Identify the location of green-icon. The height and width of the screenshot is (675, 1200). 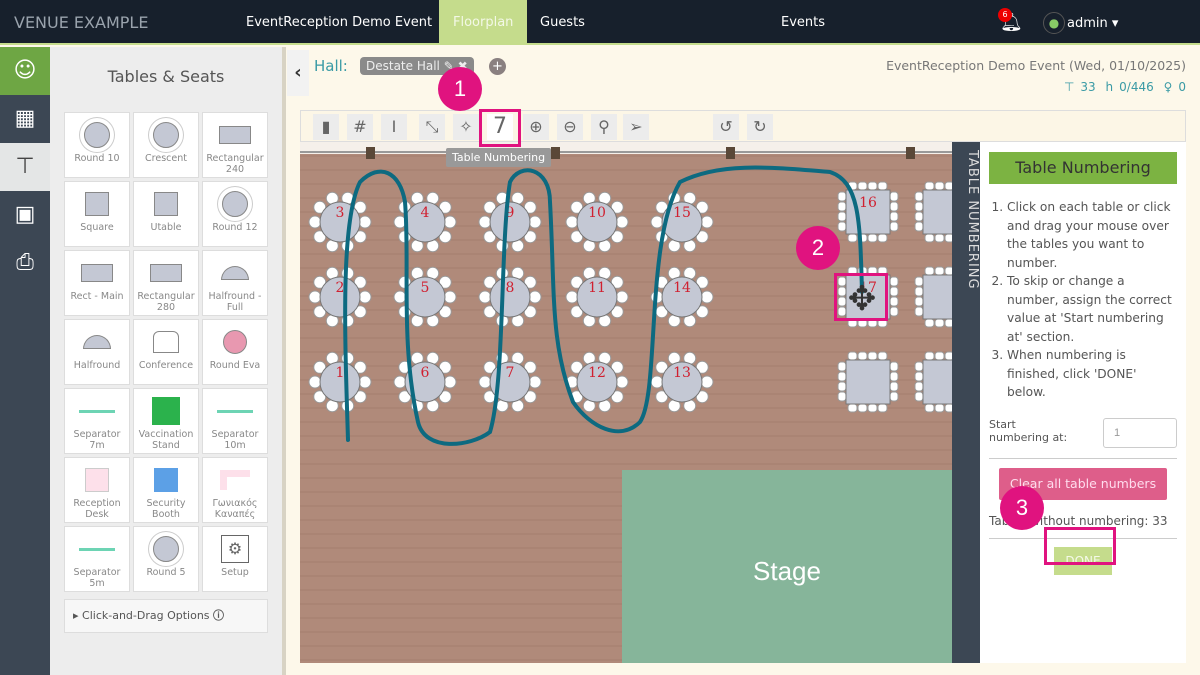
(166, 411).